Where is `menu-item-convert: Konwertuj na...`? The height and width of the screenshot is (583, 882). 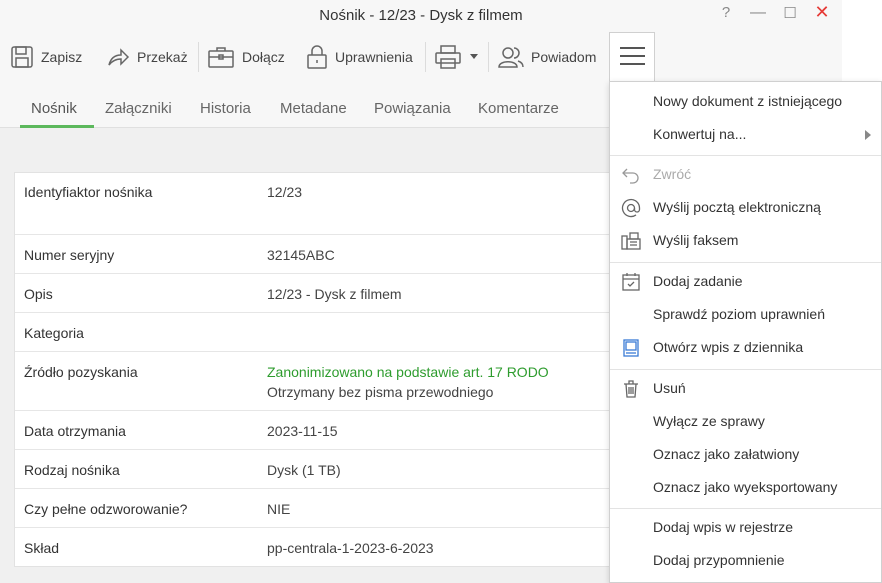 menu-item-convert: Konwertuj na... is located at coordinates (745, 135).